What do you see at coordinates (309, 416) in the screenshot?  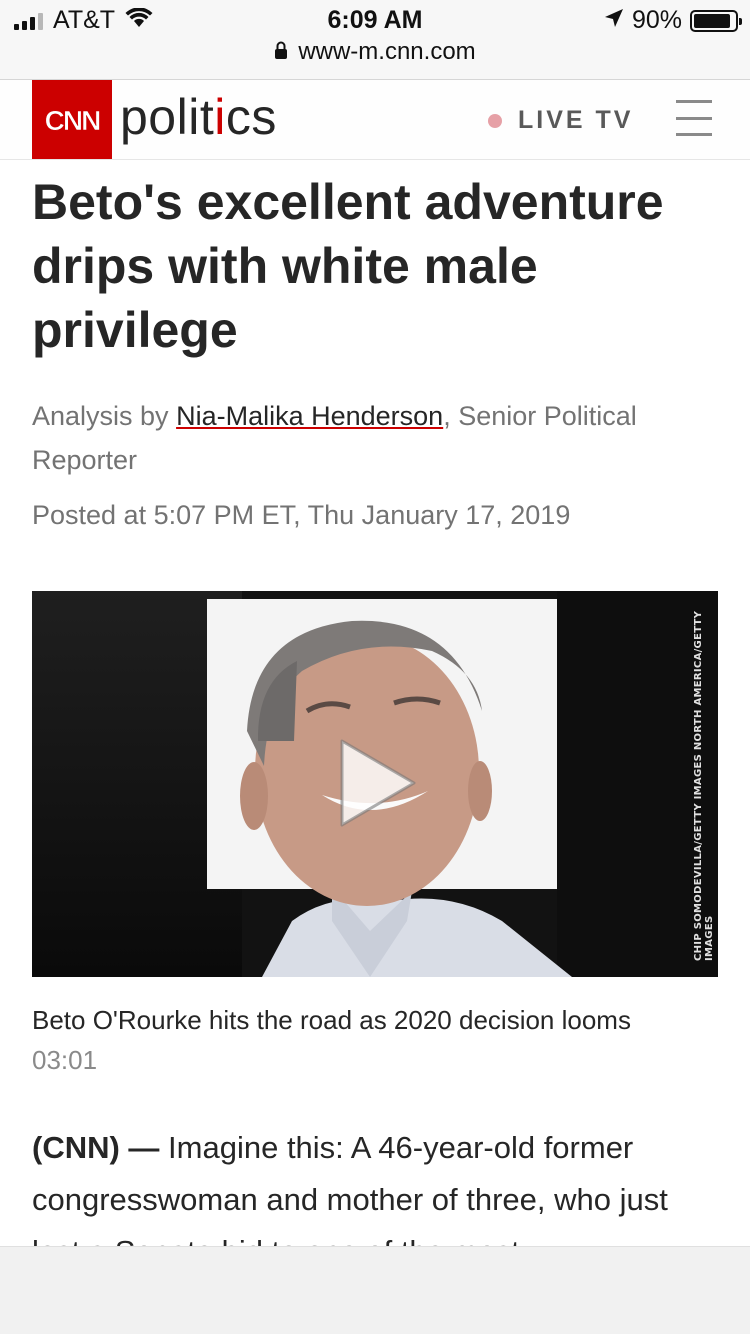 I see `author-link: Nia-Malika Henderson` at bounding box center [309, 416].